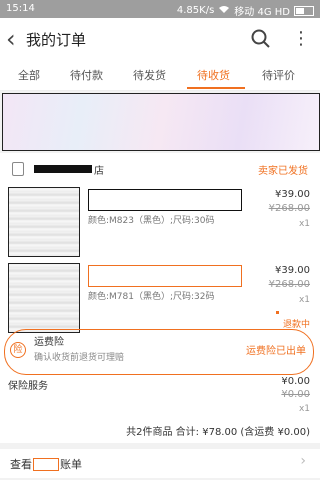 The width and height of the screenshot is (320, 480). What do you see at coordinates (71, 464) in the screenshot?
I see `view-bill-suffix: 账单` at bounding box center [71, 464].